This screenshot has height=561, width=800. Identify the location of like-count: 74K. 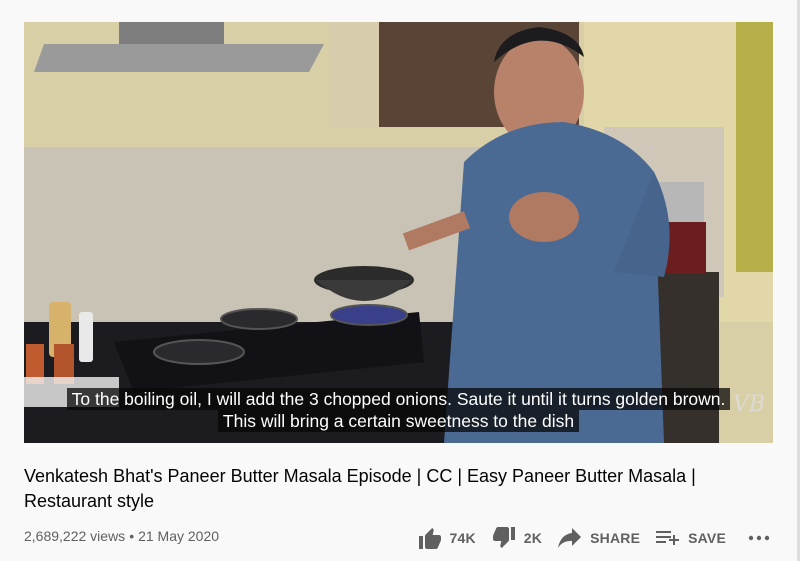
(462, 538).